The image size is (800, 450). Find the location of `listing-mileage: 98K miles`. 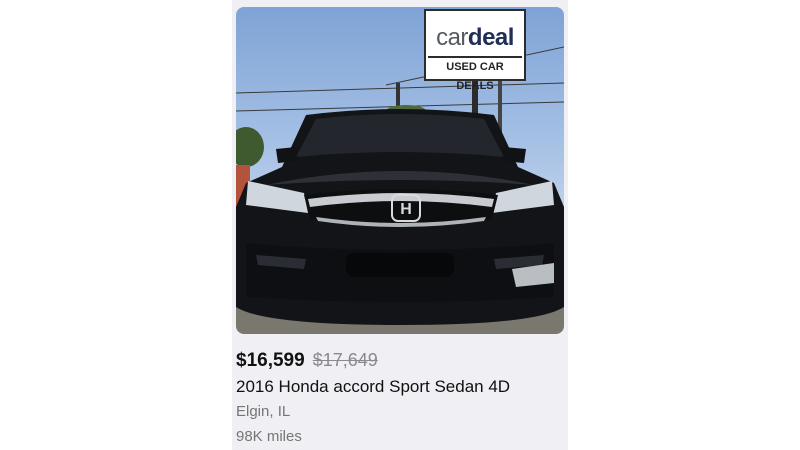

listing-mileage: 98K miles is located at coordinates (269, 436).